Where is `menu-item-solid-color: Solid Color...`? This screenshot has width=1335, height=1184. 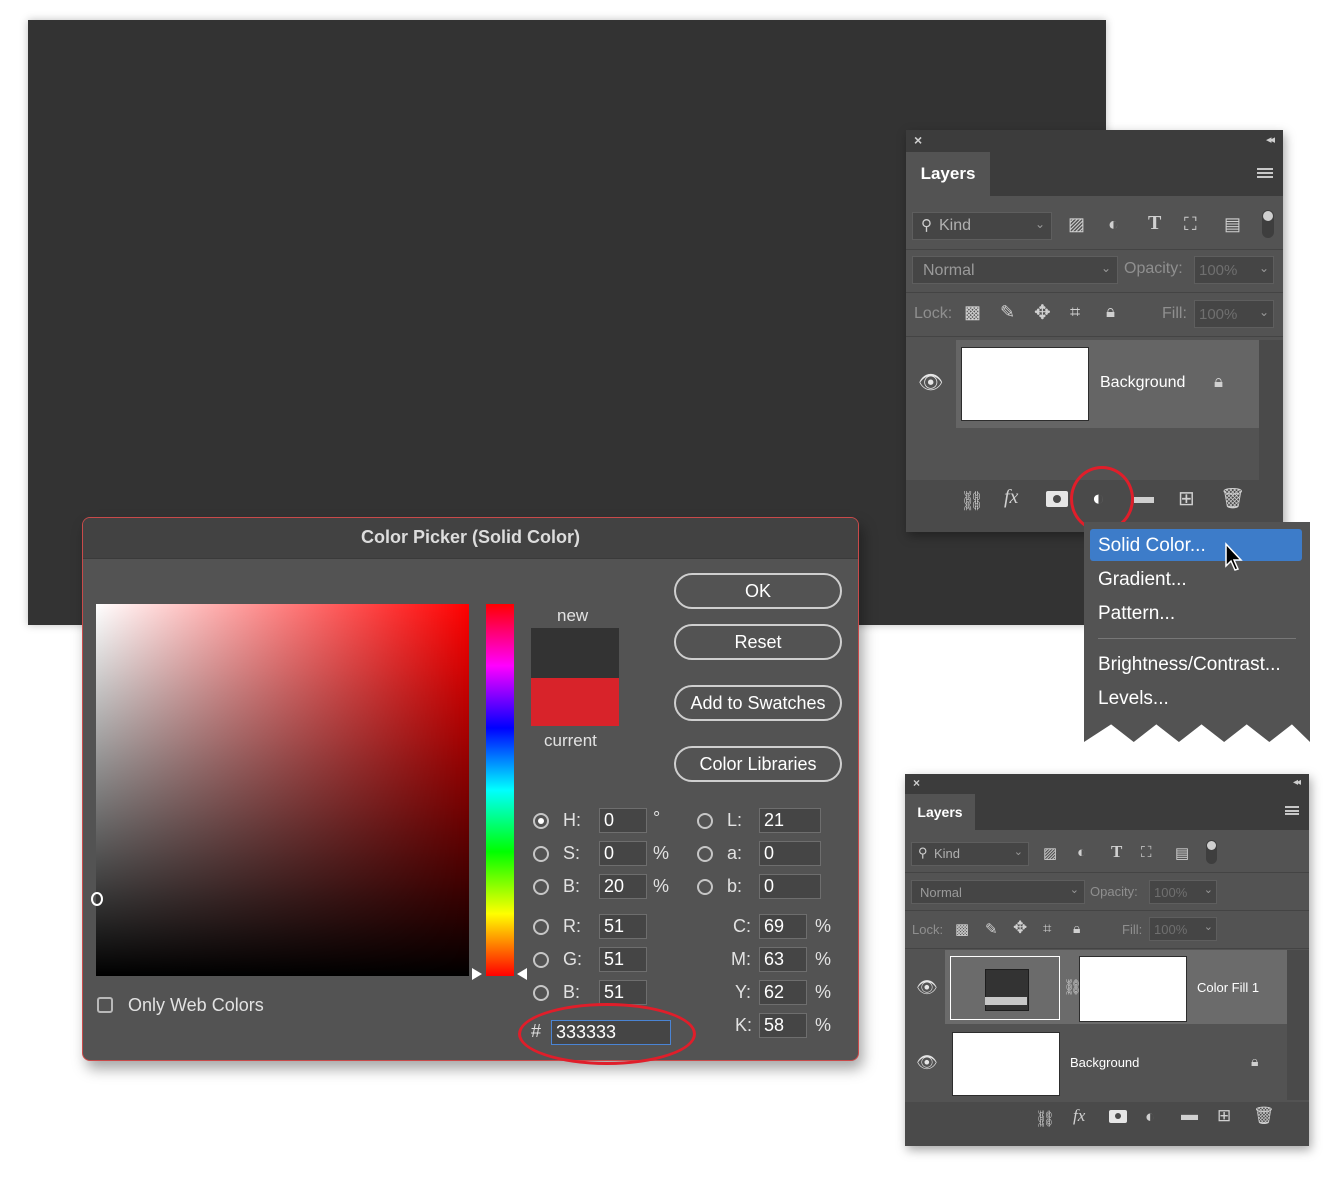 menu-item-solid-color: Solid Color... is located at coordinates (1152, 546).